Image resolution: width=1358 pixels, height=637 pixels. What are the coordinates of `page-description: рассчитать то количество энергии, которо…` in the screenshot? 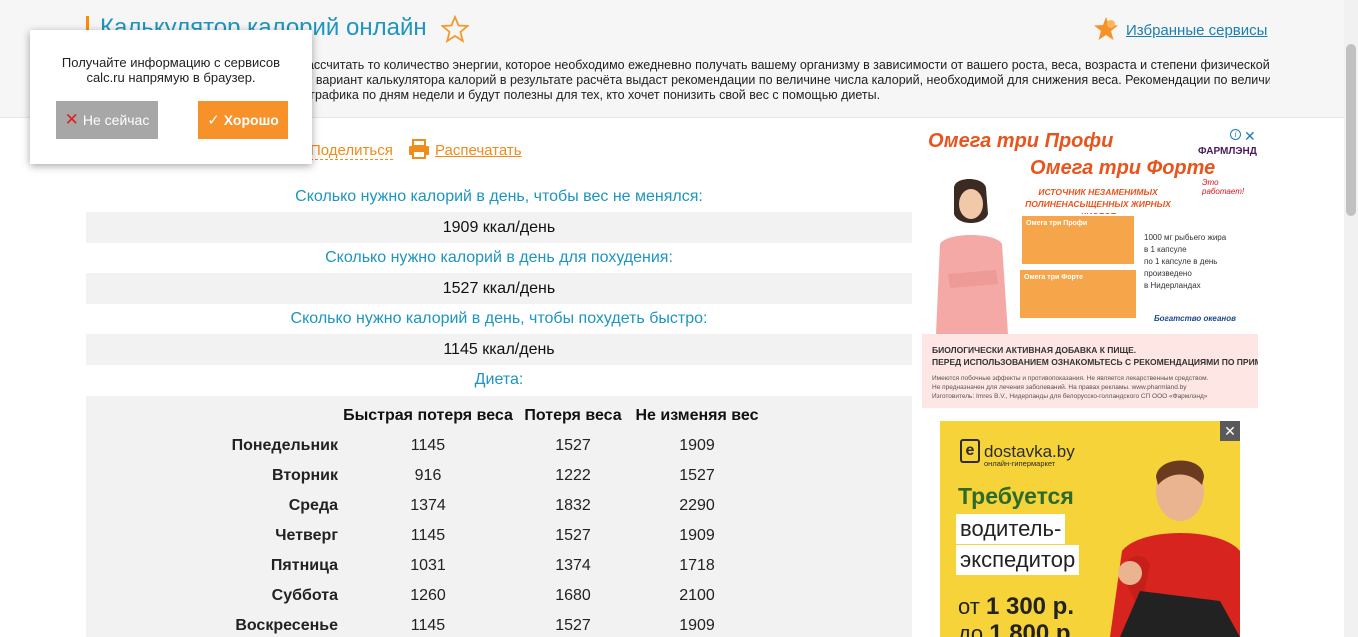 It's located at (785, 80).